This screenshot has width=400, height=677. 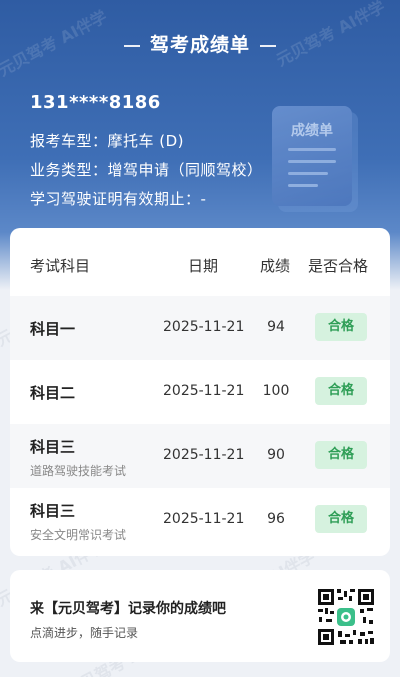 I want to click on table-row: 科目二 2025-11-21 100 合格, so click(x=200, y=392).